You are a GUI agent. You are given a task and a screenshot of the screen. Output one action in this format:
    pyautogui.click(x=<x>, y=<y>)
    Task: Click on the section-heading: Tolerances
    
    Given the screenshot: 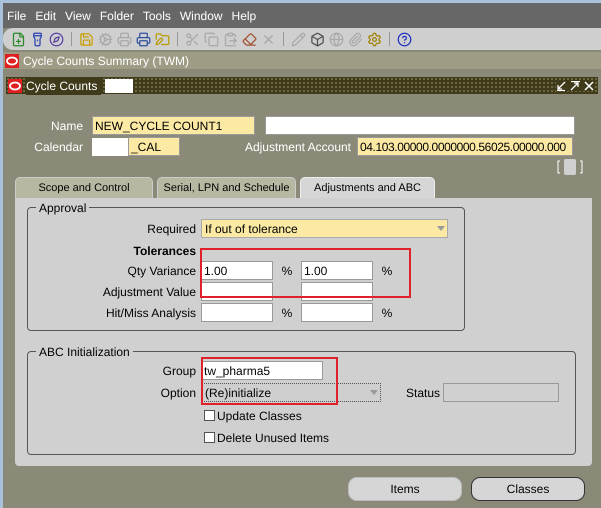 What is the action you would take?
    pyautogui.click(x=164, y=251)
    